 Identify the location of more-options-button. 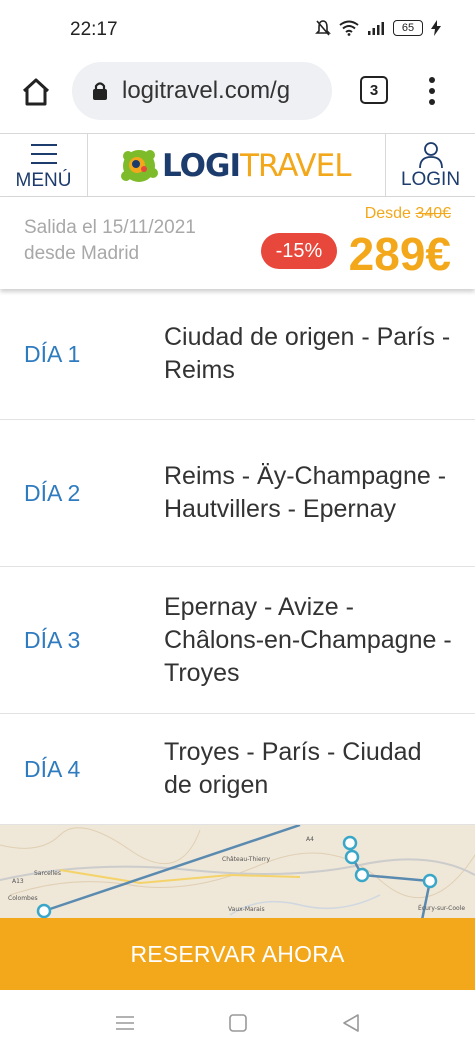
(432, 91).